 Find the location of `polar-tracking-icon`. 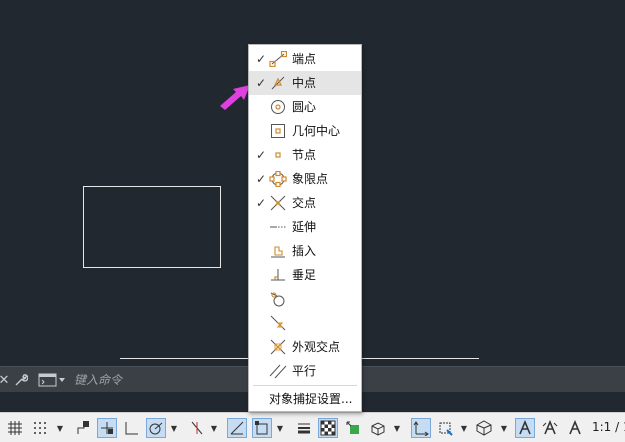

polar-tracking-icon is located at coordinates (156, 428).